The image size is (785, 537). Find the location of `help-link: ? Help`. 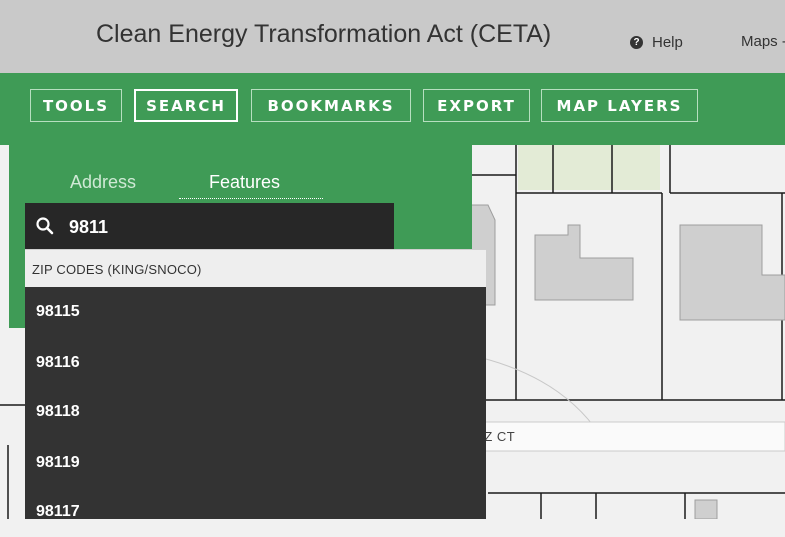

help-link: ? Help is located at coordinates (656, 42).